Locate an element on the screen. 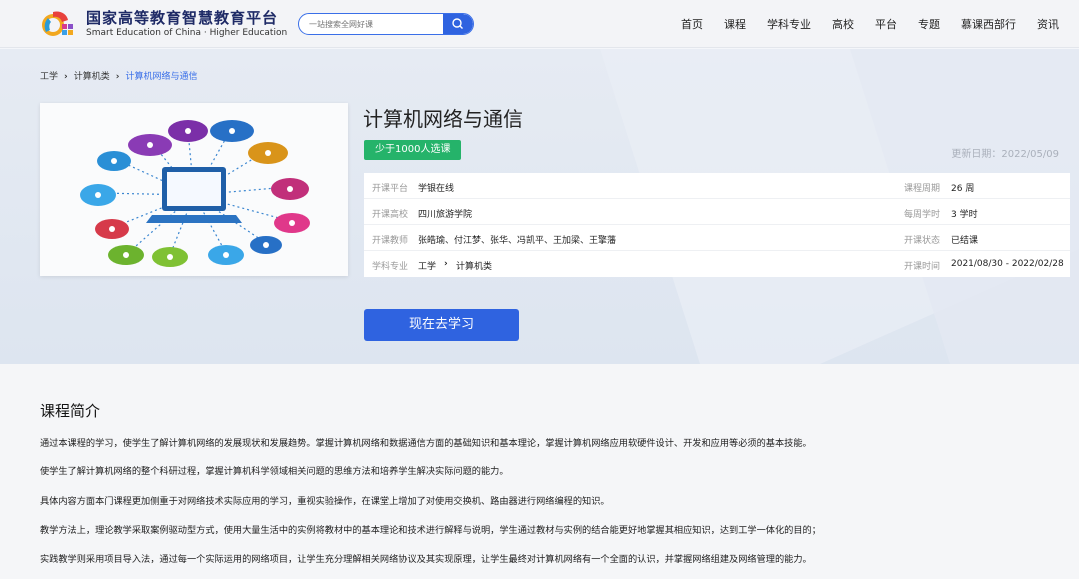  info-value-subject-2: 计算机类 is located at coordinates (474, 265).